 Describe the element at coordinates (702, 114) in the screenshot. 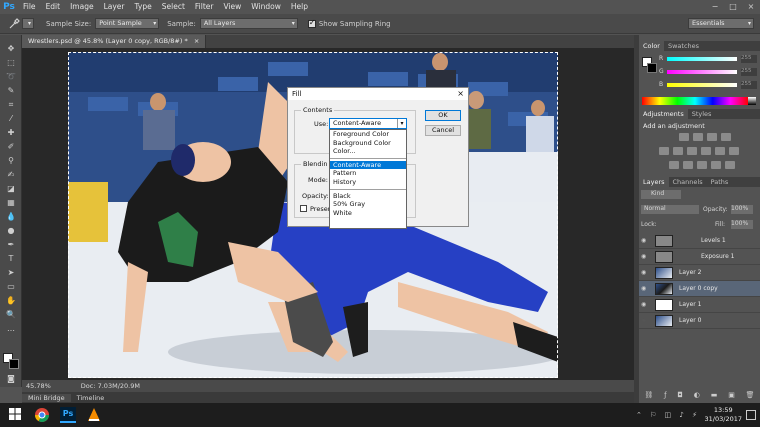

I see `tab-styles: Styles` at that location.